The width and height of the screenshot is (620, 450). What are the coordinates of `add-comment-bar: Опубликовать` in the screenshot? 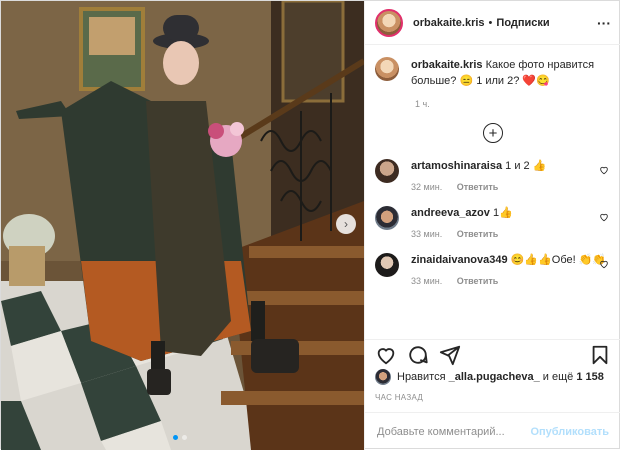 It's located at (492, 431).